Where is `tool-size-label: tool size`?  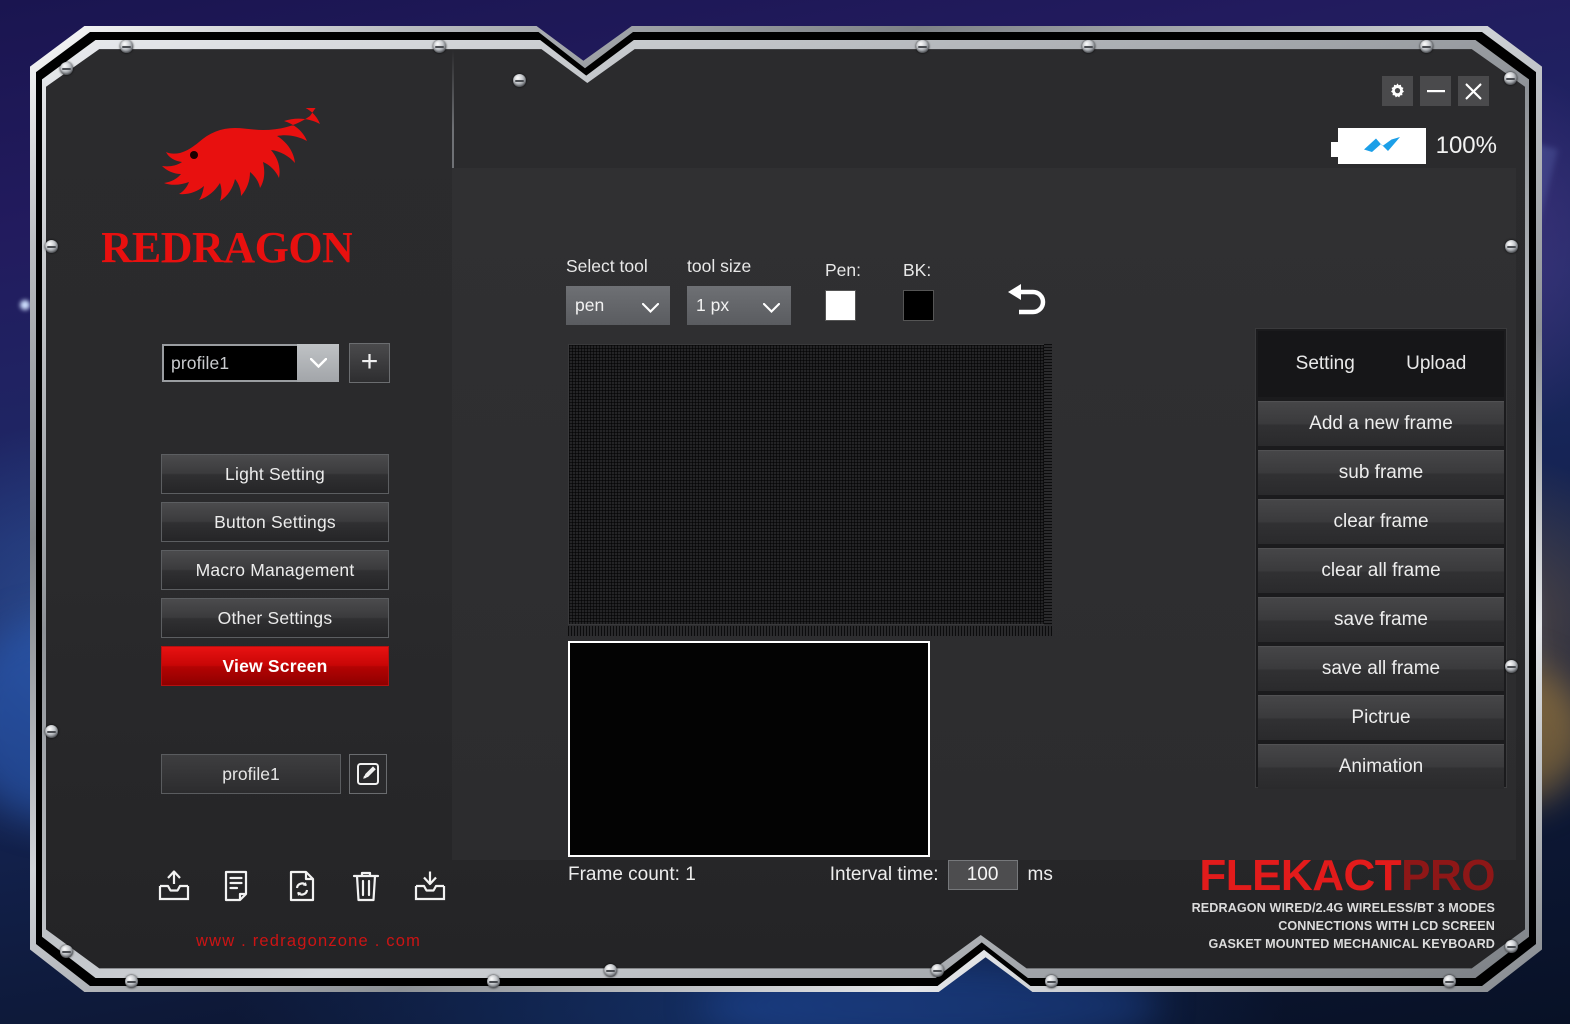
tool-size-label: tool size is located at coordinates (719, 266).